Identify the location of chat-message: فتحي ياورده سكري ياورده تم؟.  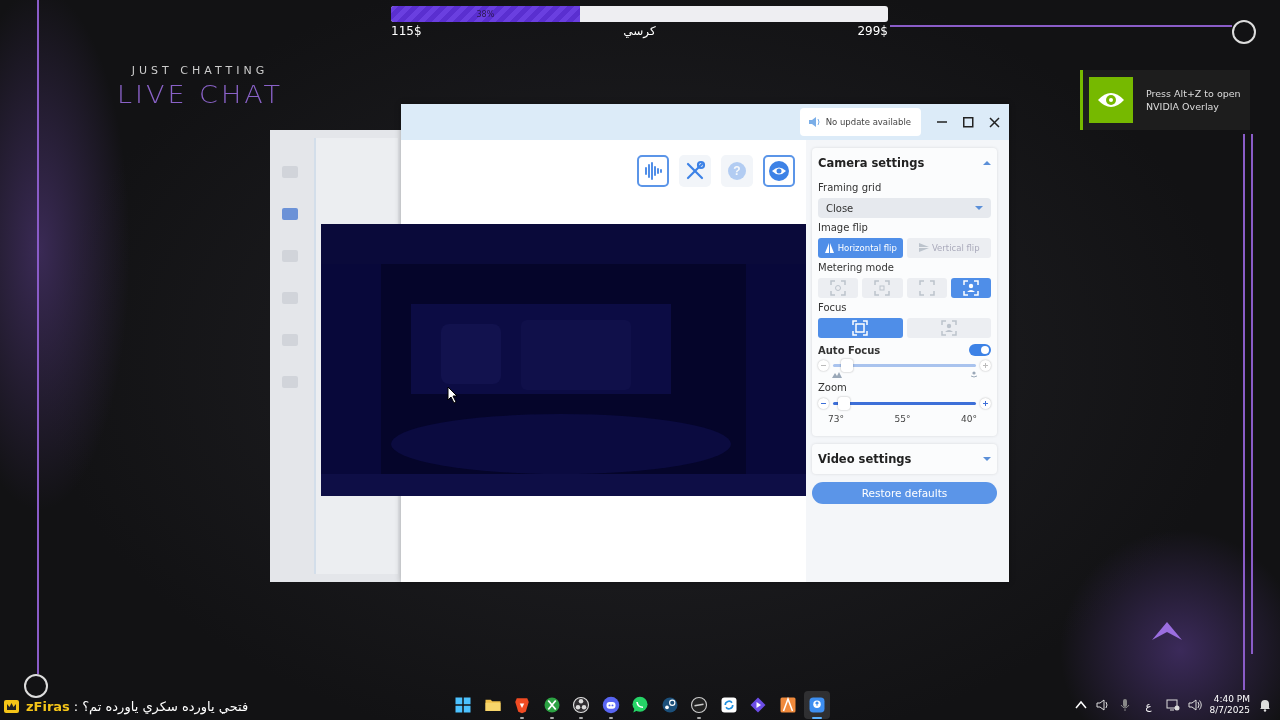
(165, 706).